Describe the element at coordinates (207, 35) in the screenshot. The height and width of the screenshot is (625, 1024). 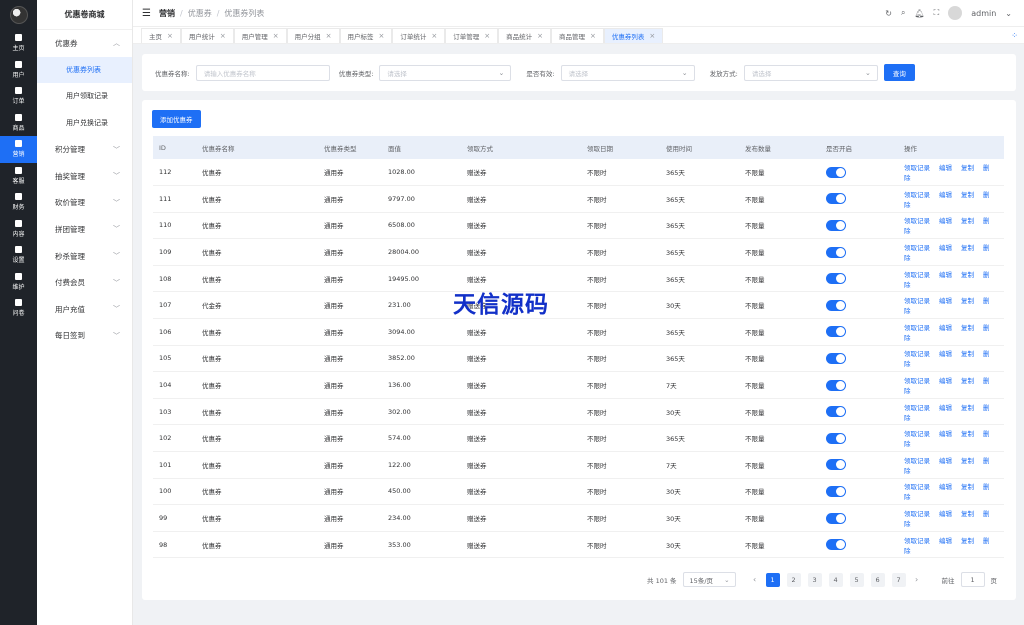
I see `tab: 用户统计 ×` at that location.